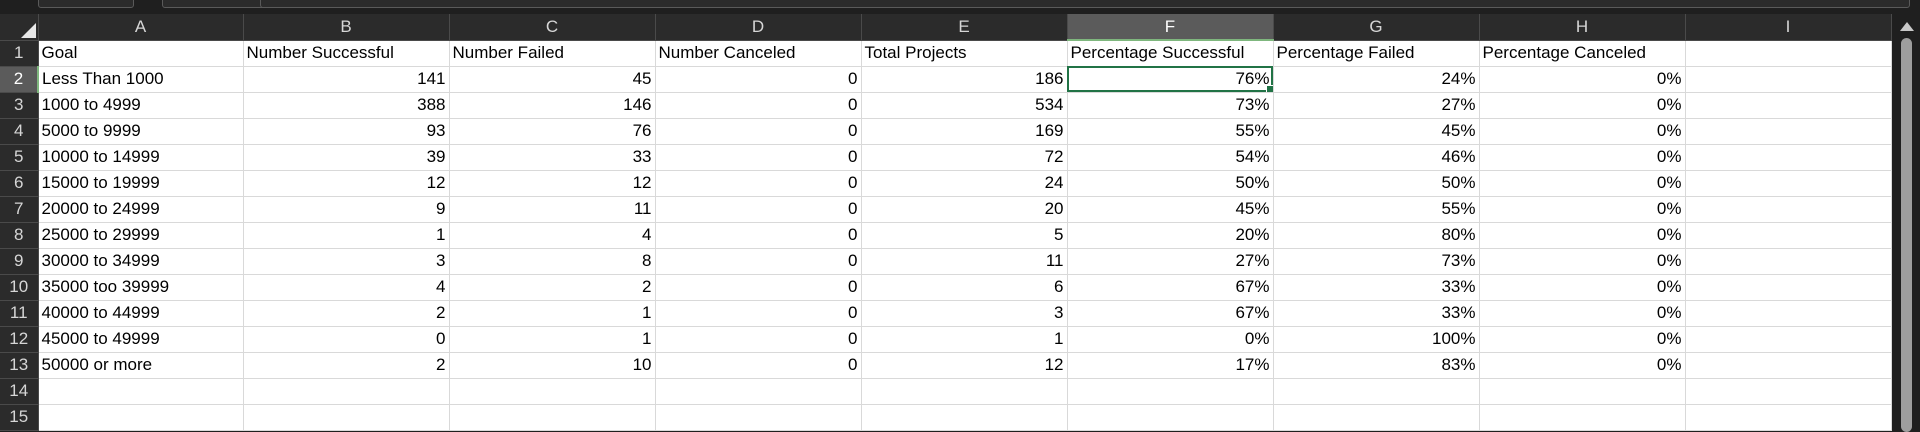  What do you see at coordinates (552, 339) in the screenshot?
I see `cell-c12: 1` at bounding box center [552, 339].